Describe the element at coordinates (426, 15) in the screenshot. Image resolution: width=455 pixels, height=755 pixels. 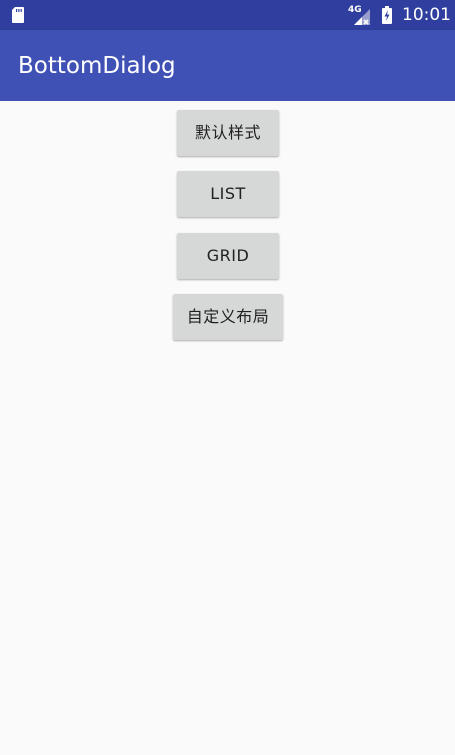
I see `status-time: 10:01` at that location.